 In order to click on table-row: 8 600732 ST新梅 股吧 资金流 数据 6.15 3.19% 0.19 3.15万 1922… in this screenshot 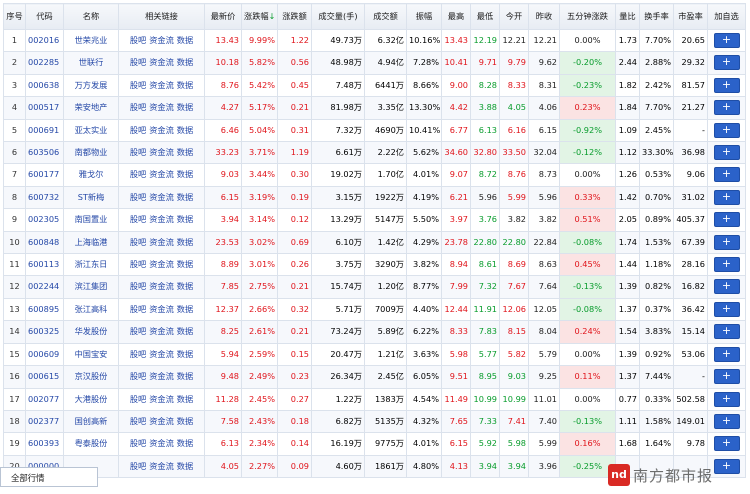, I will do `click(374, 197)`.